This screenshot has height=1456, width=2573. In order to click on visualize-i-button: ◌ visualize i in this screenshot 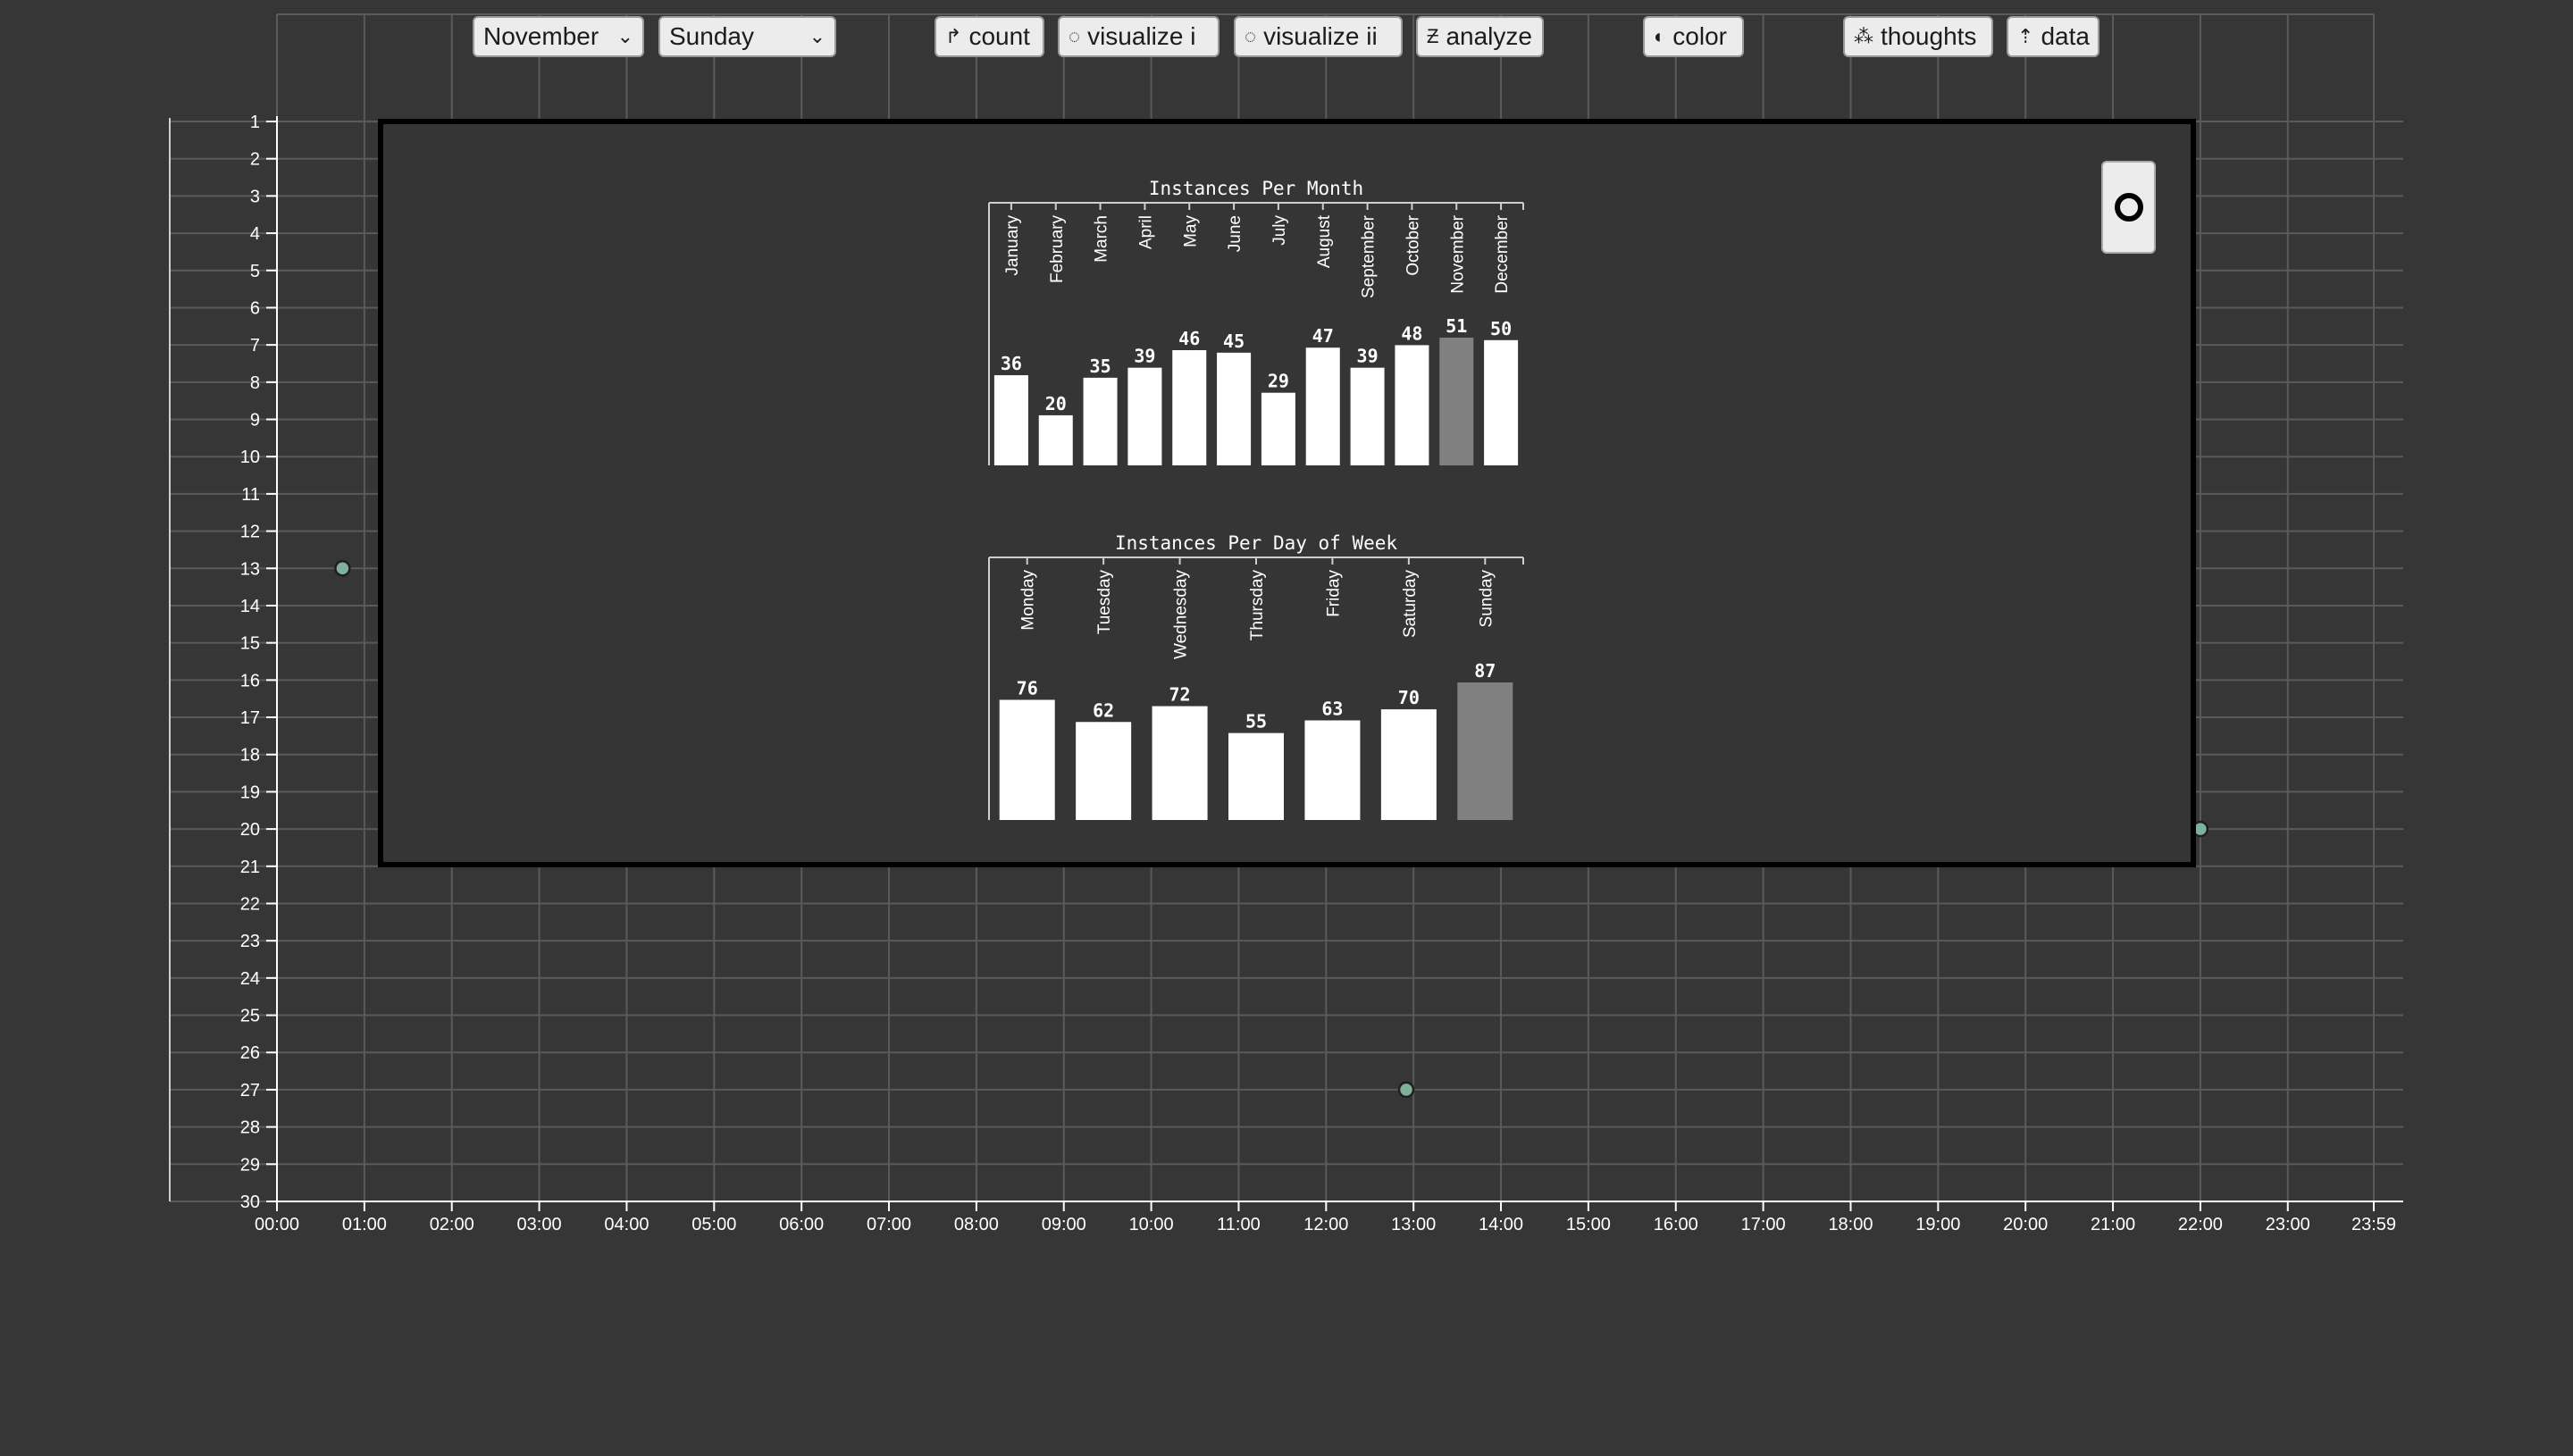, I will do `click(1138, 36)`.